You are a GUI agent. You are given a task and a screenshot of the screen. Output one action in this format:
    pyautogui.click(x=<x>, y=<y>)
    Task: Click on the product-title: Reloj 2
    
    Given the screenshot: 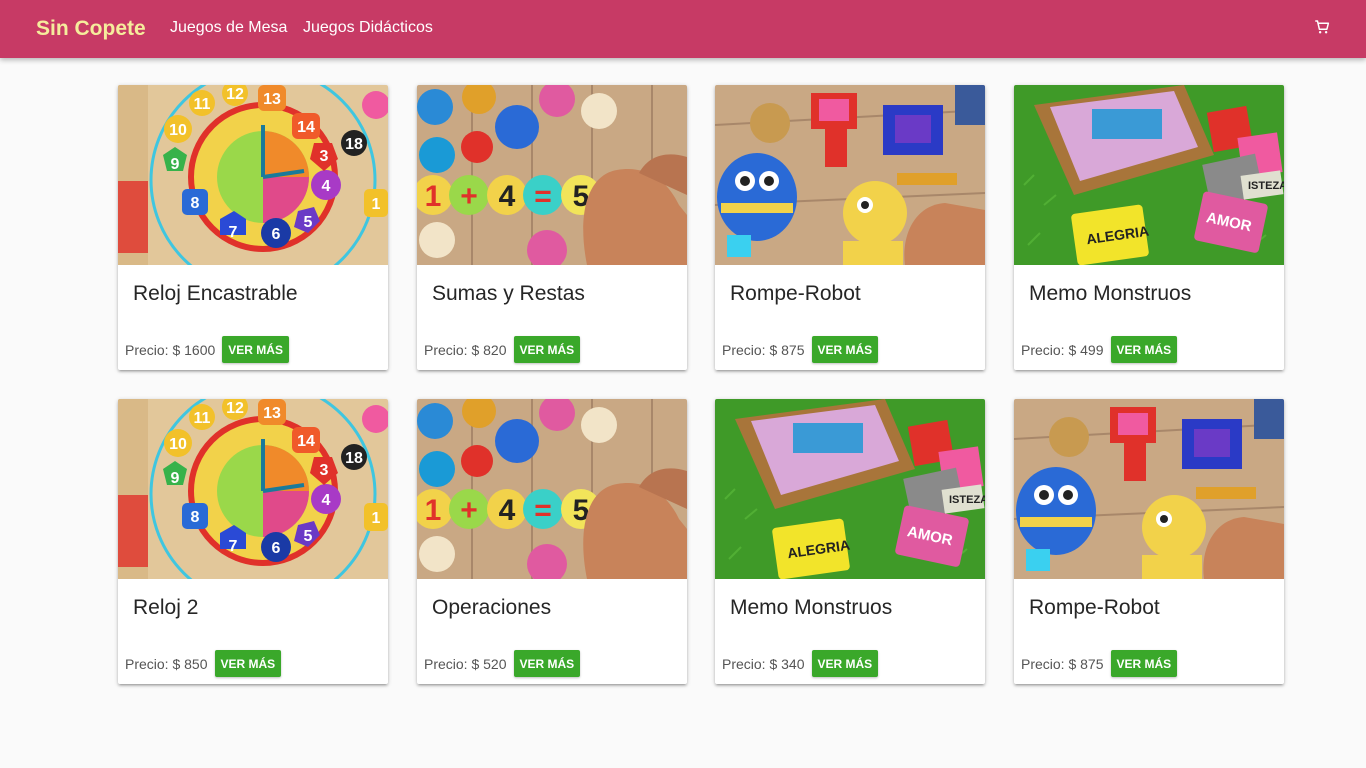 What is the action you would take?
    pyautogui.click(x=166, y=607)
    